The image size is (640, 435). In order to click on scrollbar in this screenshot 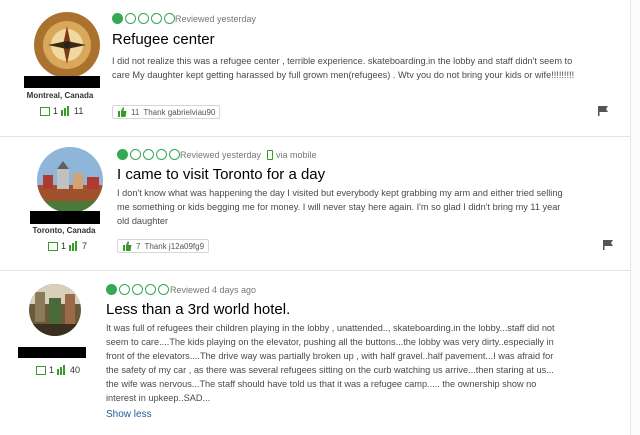, I will do `click(635, 217)`.